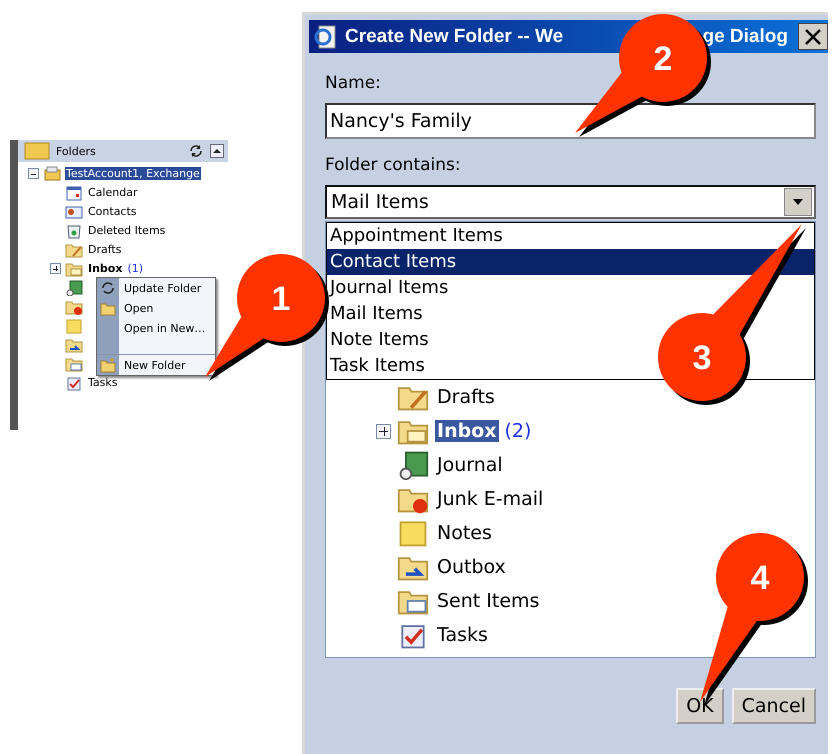 This screenshot has width=838, height=754. I want to click on folder-item: Contacts, so click(112, 211).